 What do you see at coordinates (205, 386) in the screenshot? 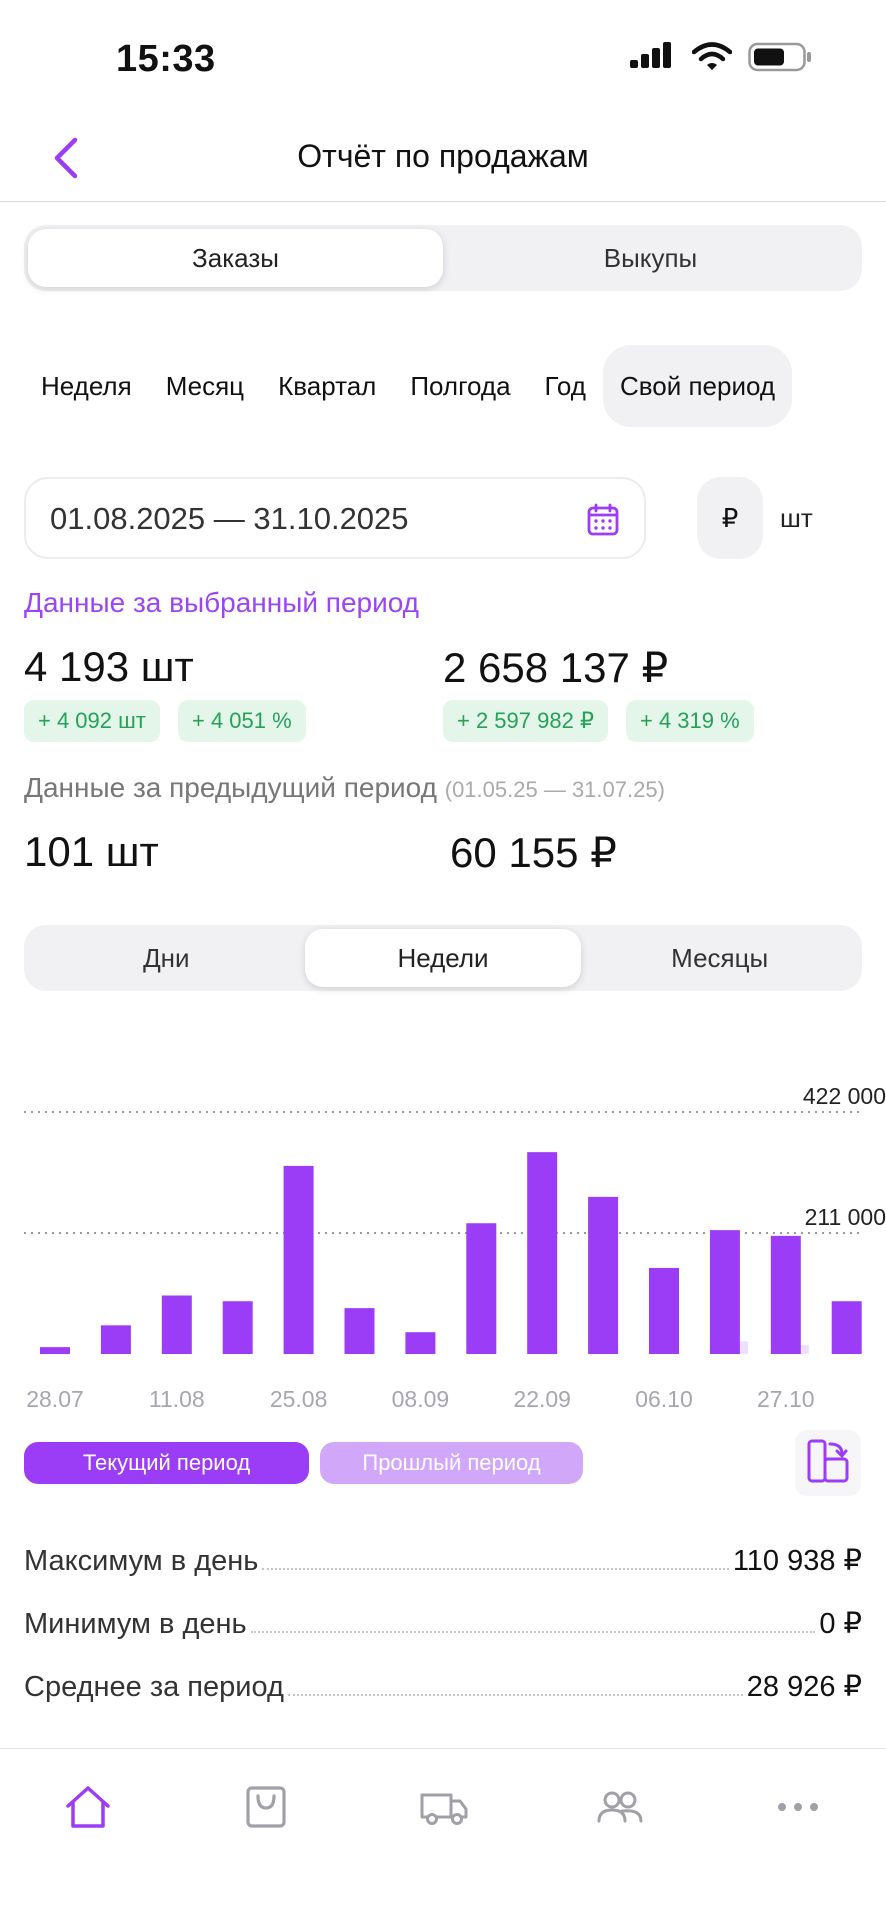
I see `period-tab-month: Месяц` at bounding box center [205, 386].